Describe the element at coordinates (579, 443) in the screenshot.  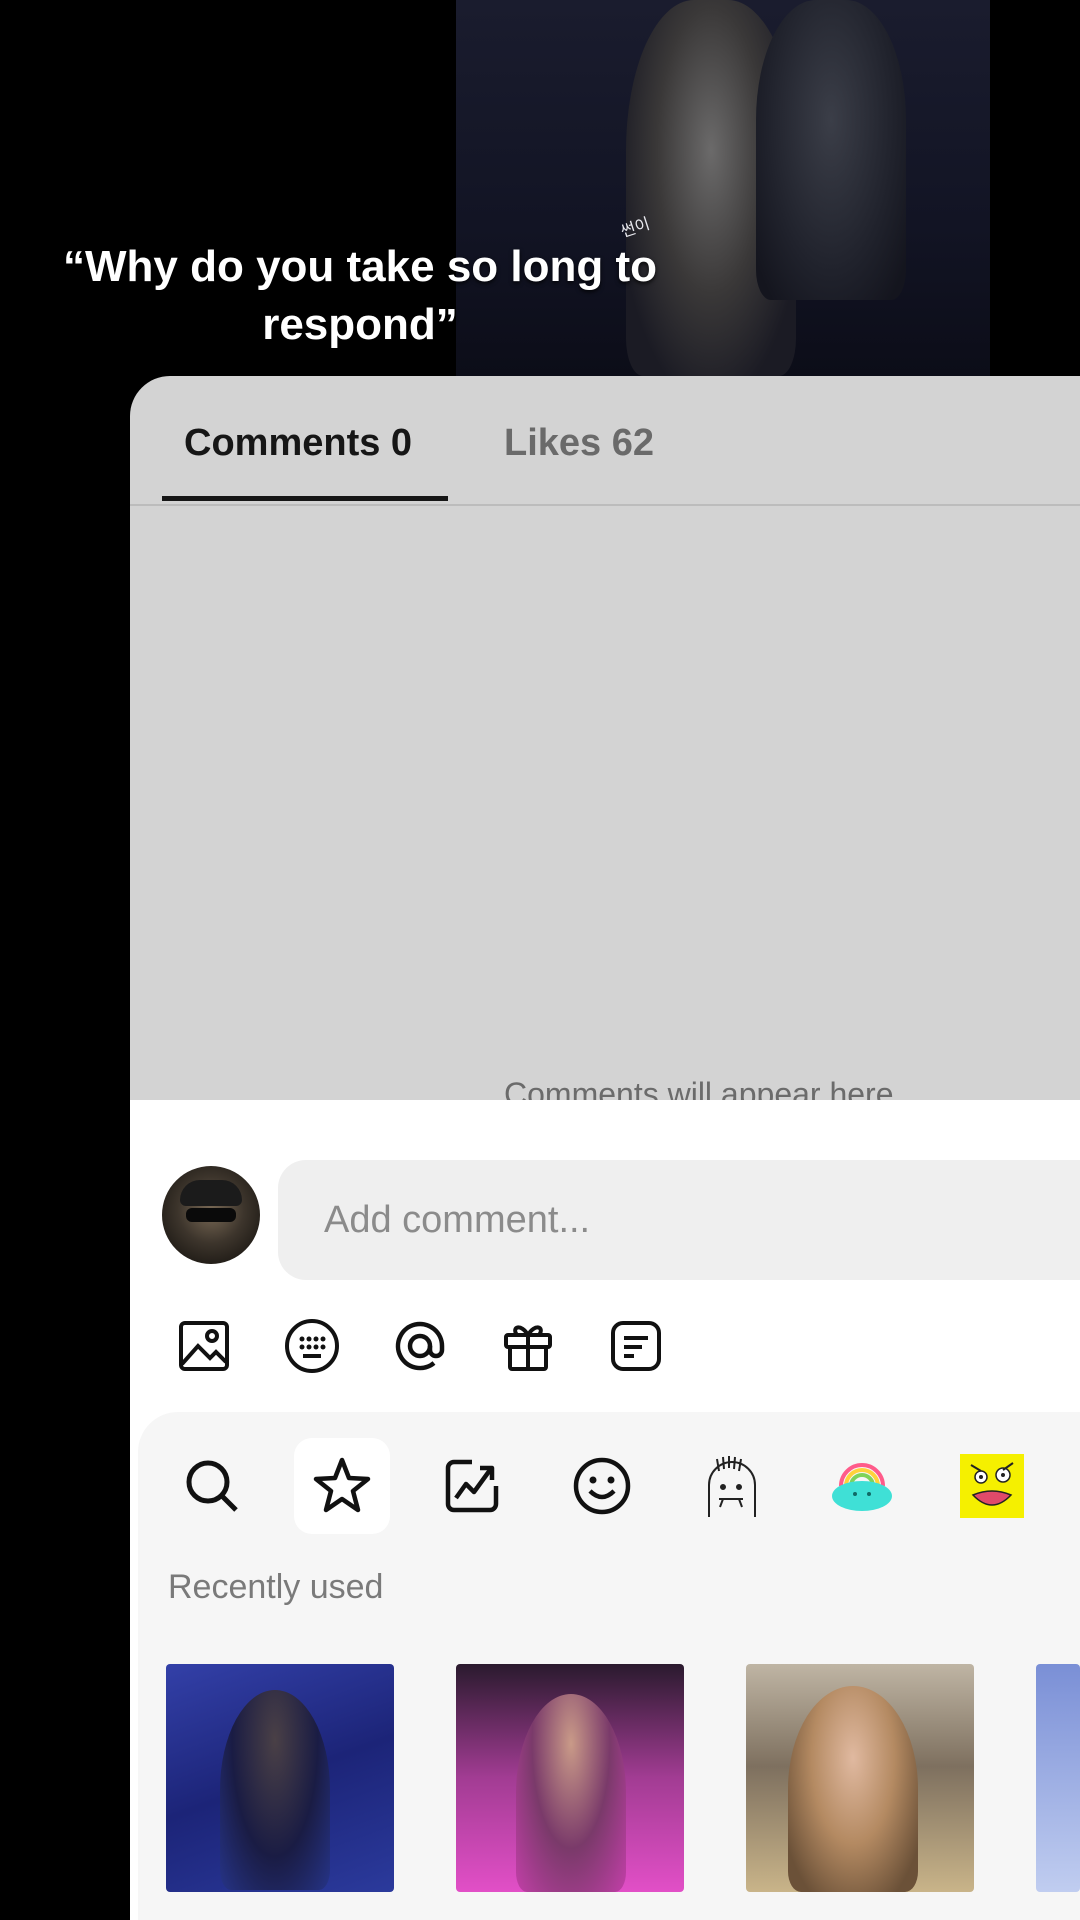
I see `tab-likes: Likes 62` at that location.